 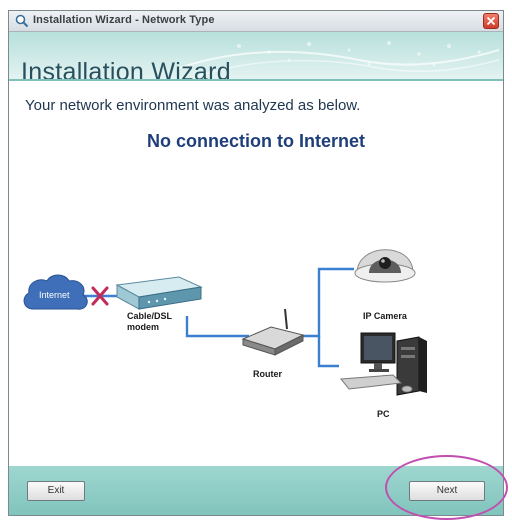 I want to click on modem-icon, so click(x=159, y=293).